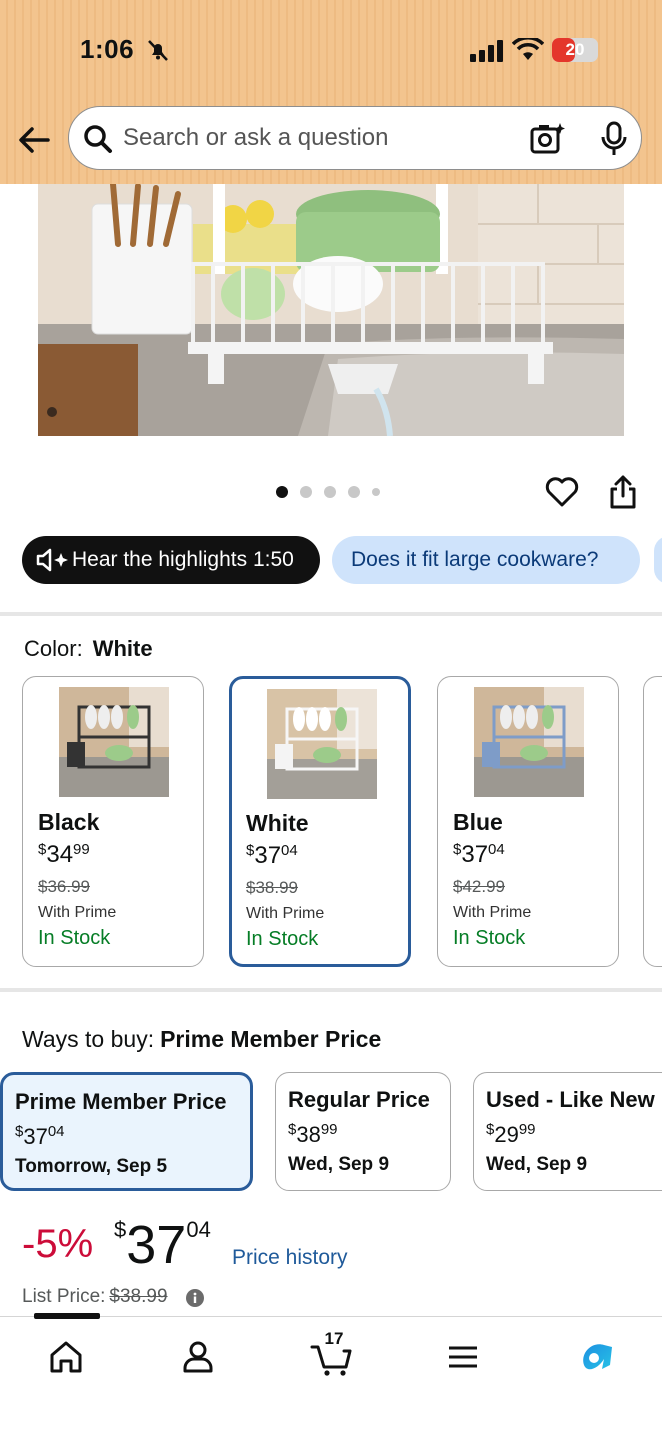 This screenshot has width=662, height=1440. Describe the element at coordinates (463, 1357) in the screenshot. I see `menu-icon` at that location.